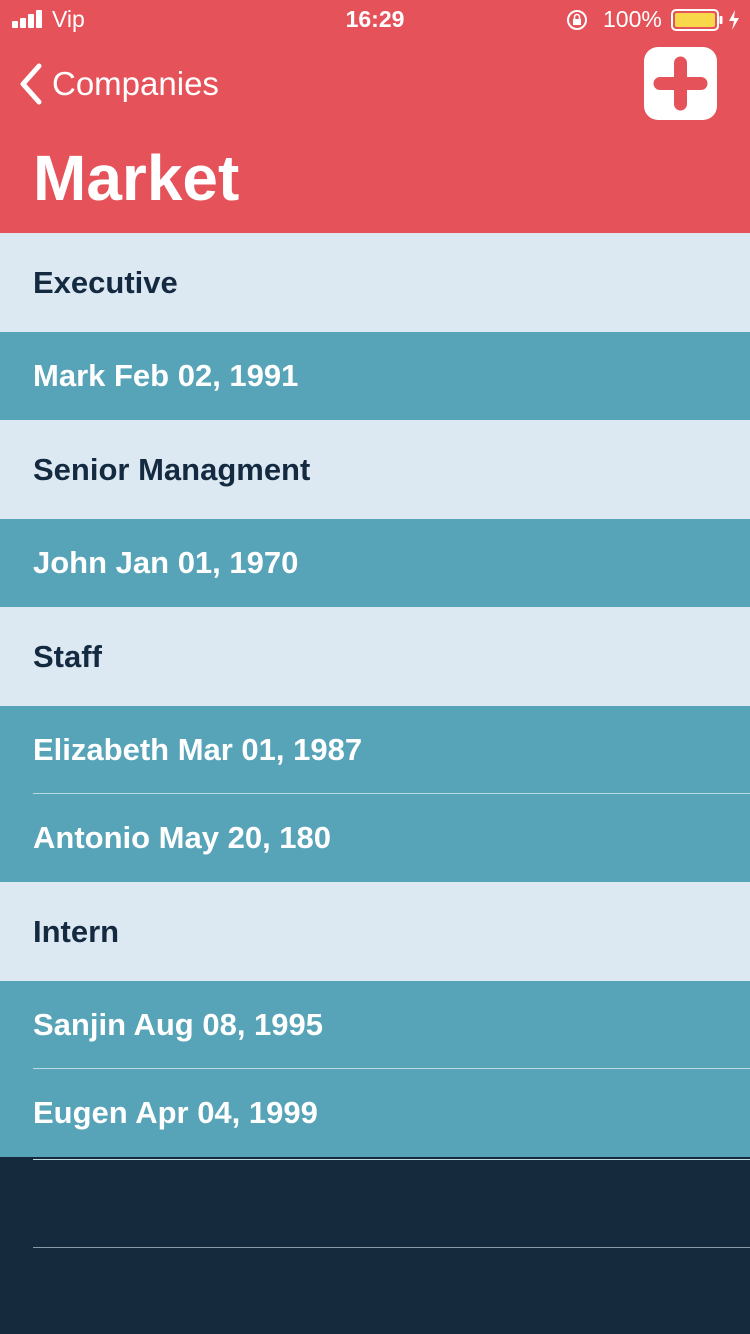 This screenshot has height=1334, width=750. Describe the element at coordinates (375, 1113) in the screenshot. I see `list-item: Eugen Apr 04, 1999` at that location.